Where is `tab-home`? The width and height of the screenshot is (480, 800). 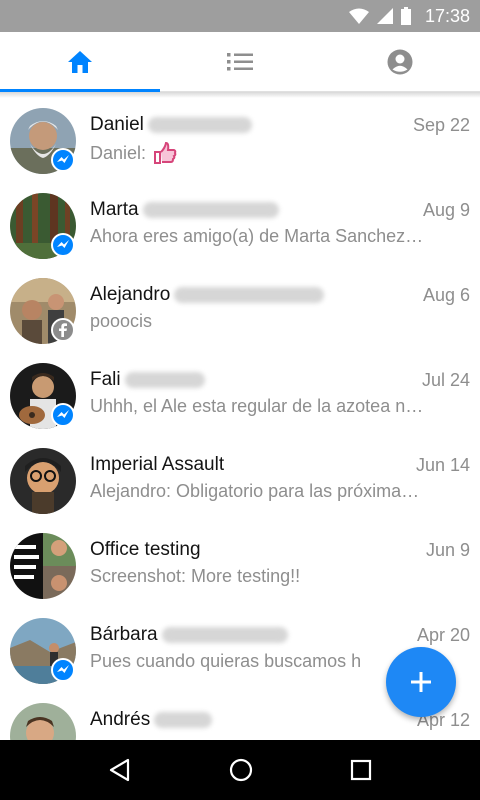
tab-home is located at coordinates (80, 62).